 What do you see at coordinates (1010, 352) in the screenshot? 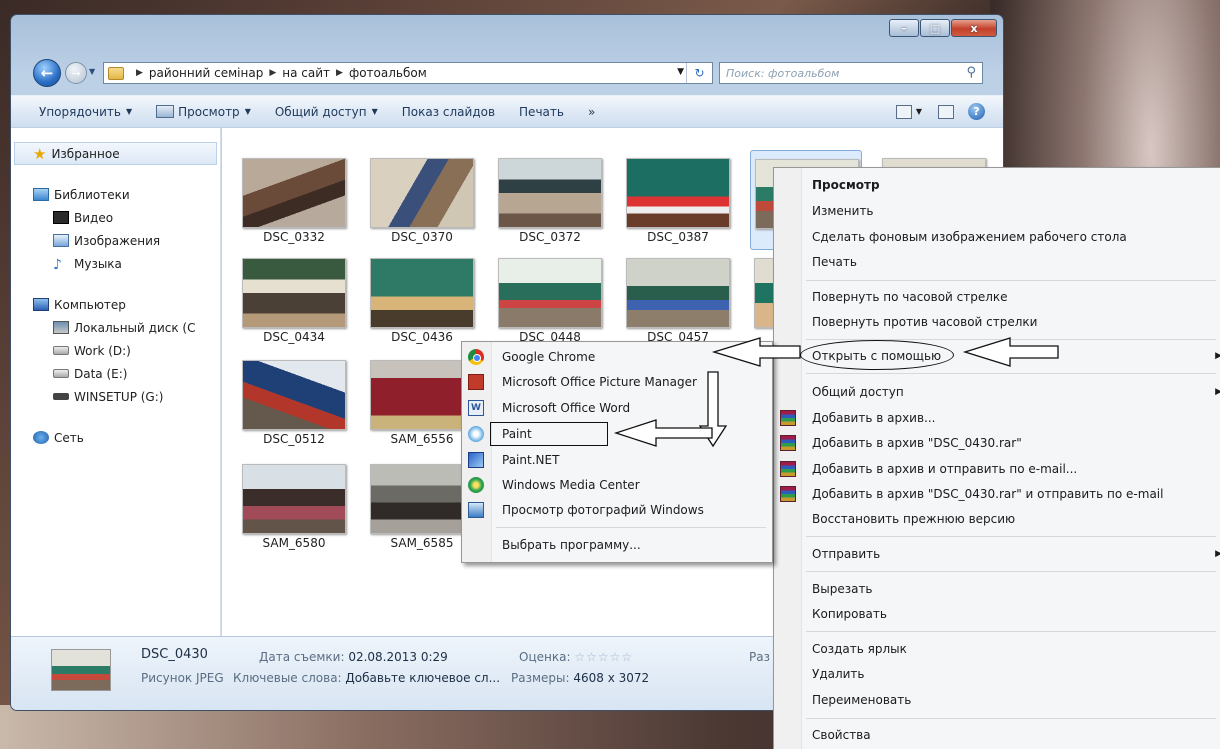
I see `arrow-to-open-with` at bounding box center [1010, 352].